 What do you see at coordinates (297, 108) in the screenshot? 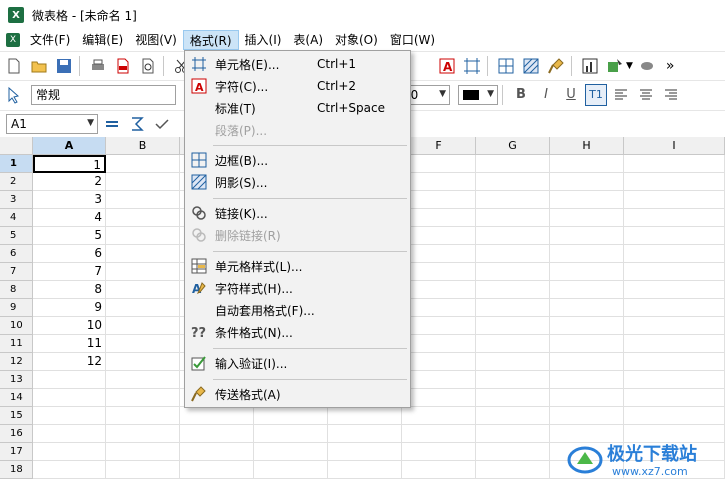
I see `menu-item-standard: 标准(T) Ctrl+Space` at bounding box center [297, 108].